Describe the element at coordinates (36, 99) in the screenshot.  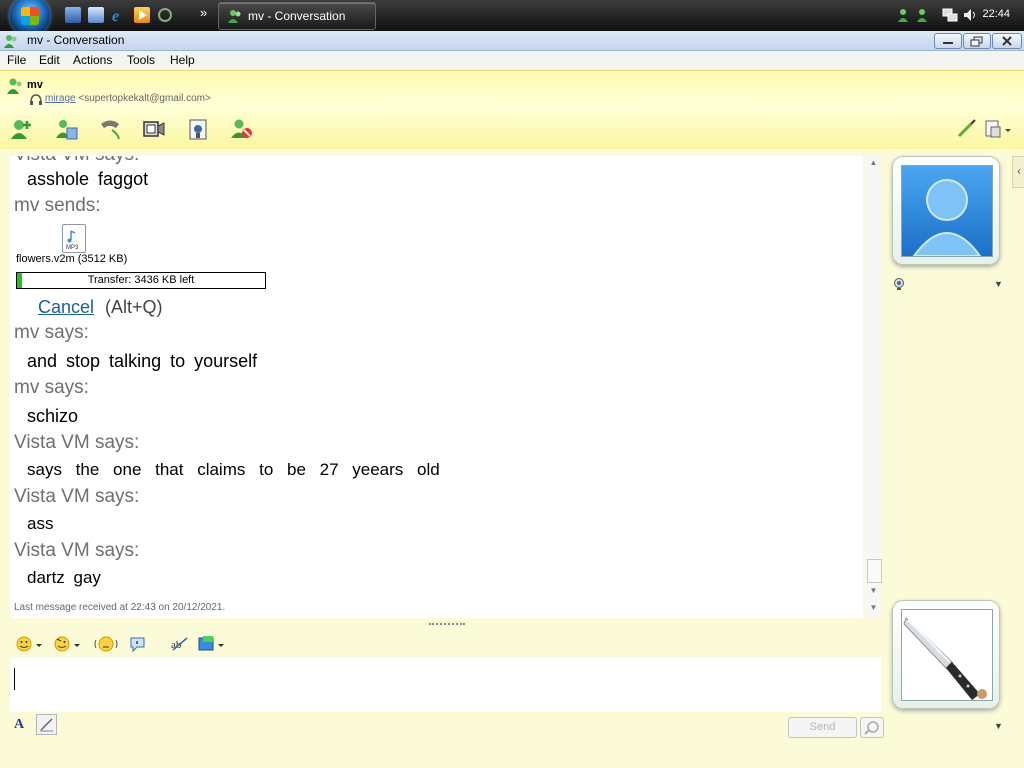
I see `headset-icon` at that location.